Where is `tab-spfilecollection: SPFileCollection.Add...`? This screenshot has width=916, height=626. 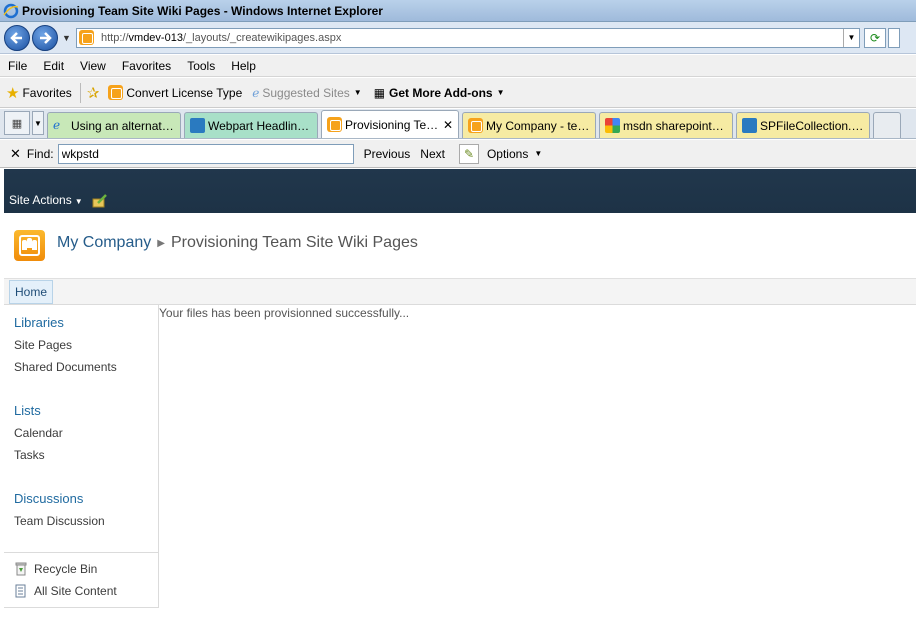 tab-spfilecollection: SPFileCollection.Add... is located at coordinates (803, 125).